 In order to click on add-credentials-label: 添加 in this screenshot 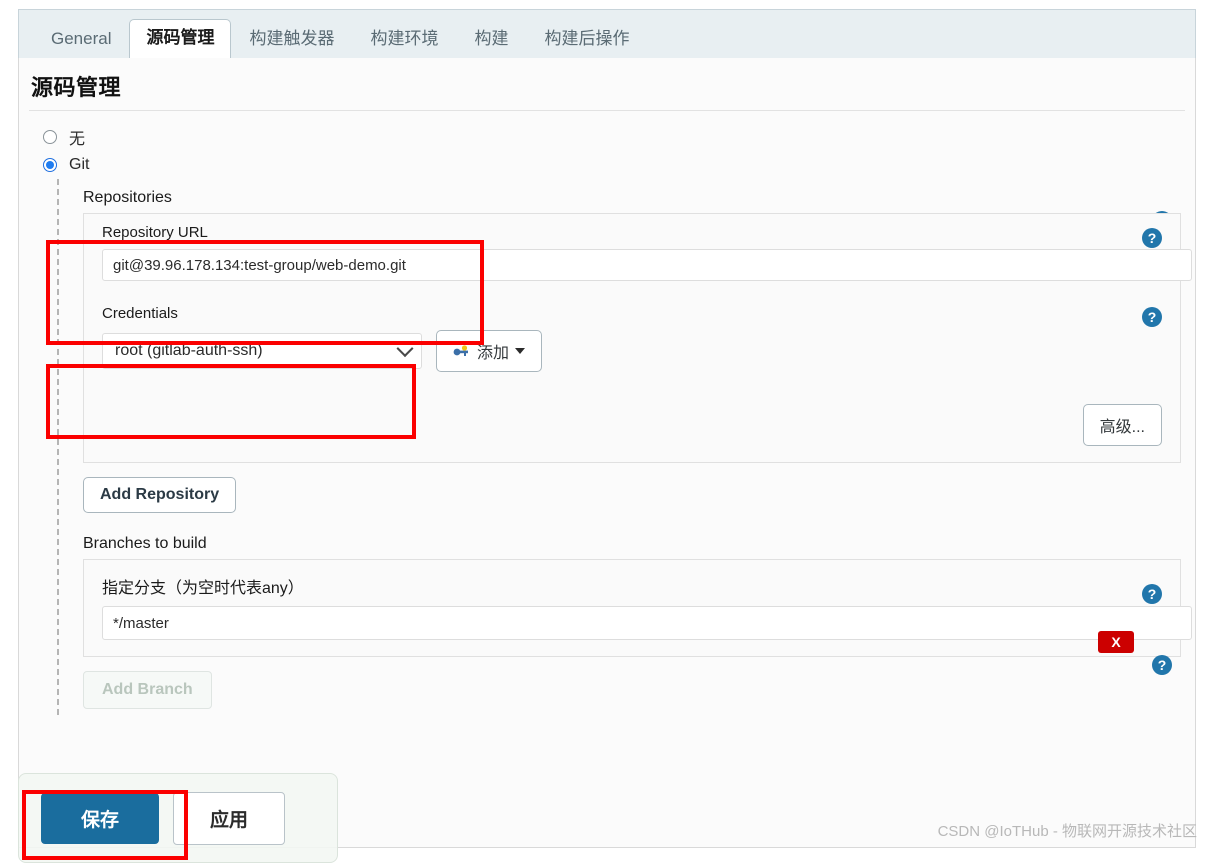, I will do `click(493, 353)`.